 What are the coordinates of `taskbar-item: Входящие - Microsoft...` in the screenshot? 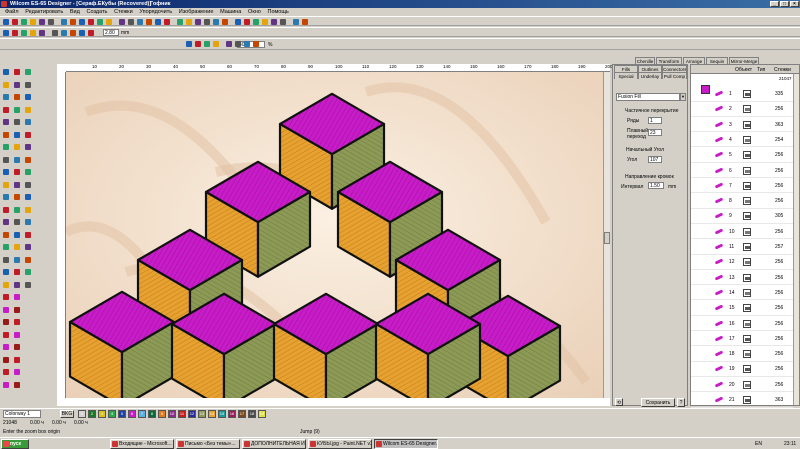 It's located at (142, 444).